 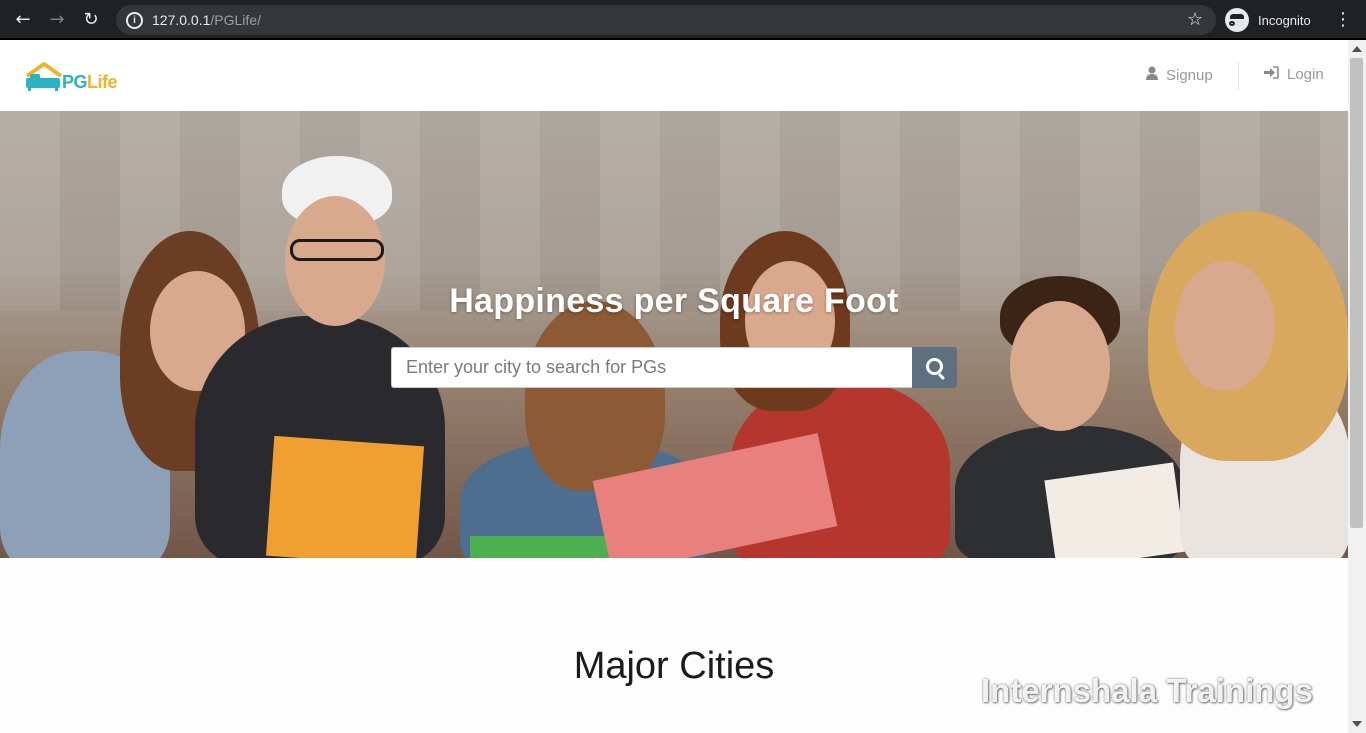 What do you see at coordinates (235, 20) in the screenshot?
I see `url-path: /PGLife/` at bounding box center [235, 20].